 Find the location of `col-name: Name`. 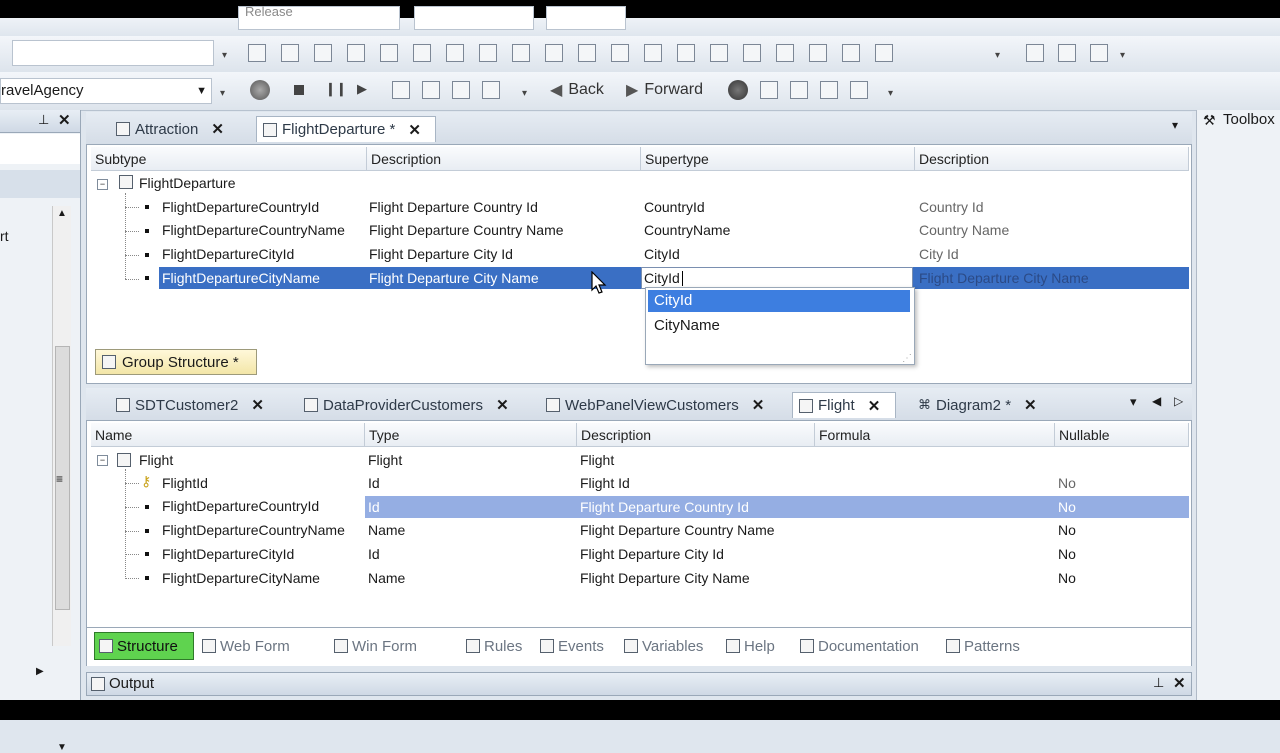

col-name: Name is located at coordinates (228, 435).